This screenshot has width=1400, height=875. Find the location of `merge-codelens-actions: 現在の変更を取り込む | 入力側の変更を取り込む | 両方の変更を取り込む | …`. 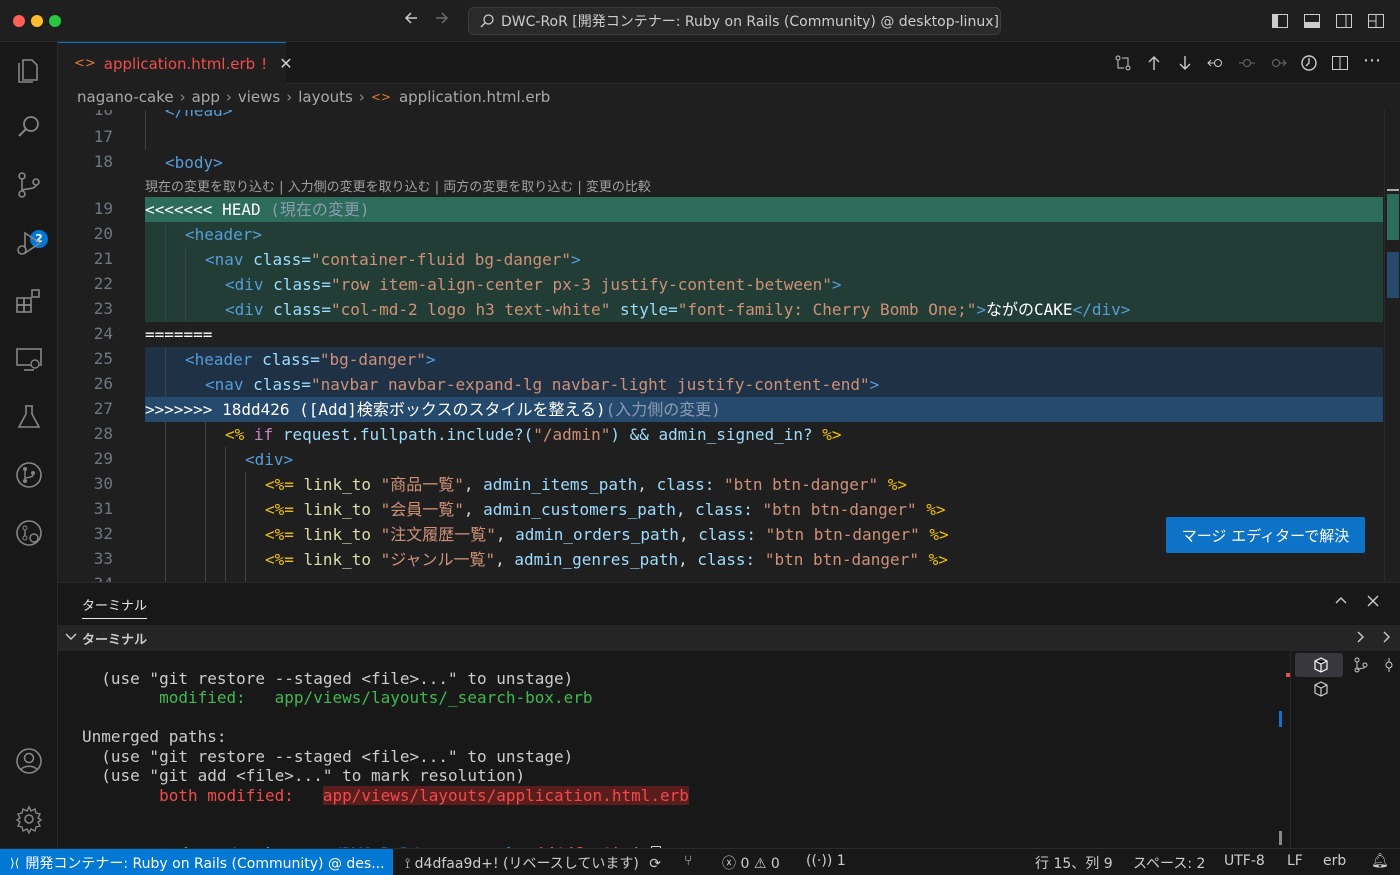

merge-codelens-actions: 現在の変更を取り込む | 入力側の変更を取り込む | 両方の変更を取り込む | … is located at coordinates (398, 185).